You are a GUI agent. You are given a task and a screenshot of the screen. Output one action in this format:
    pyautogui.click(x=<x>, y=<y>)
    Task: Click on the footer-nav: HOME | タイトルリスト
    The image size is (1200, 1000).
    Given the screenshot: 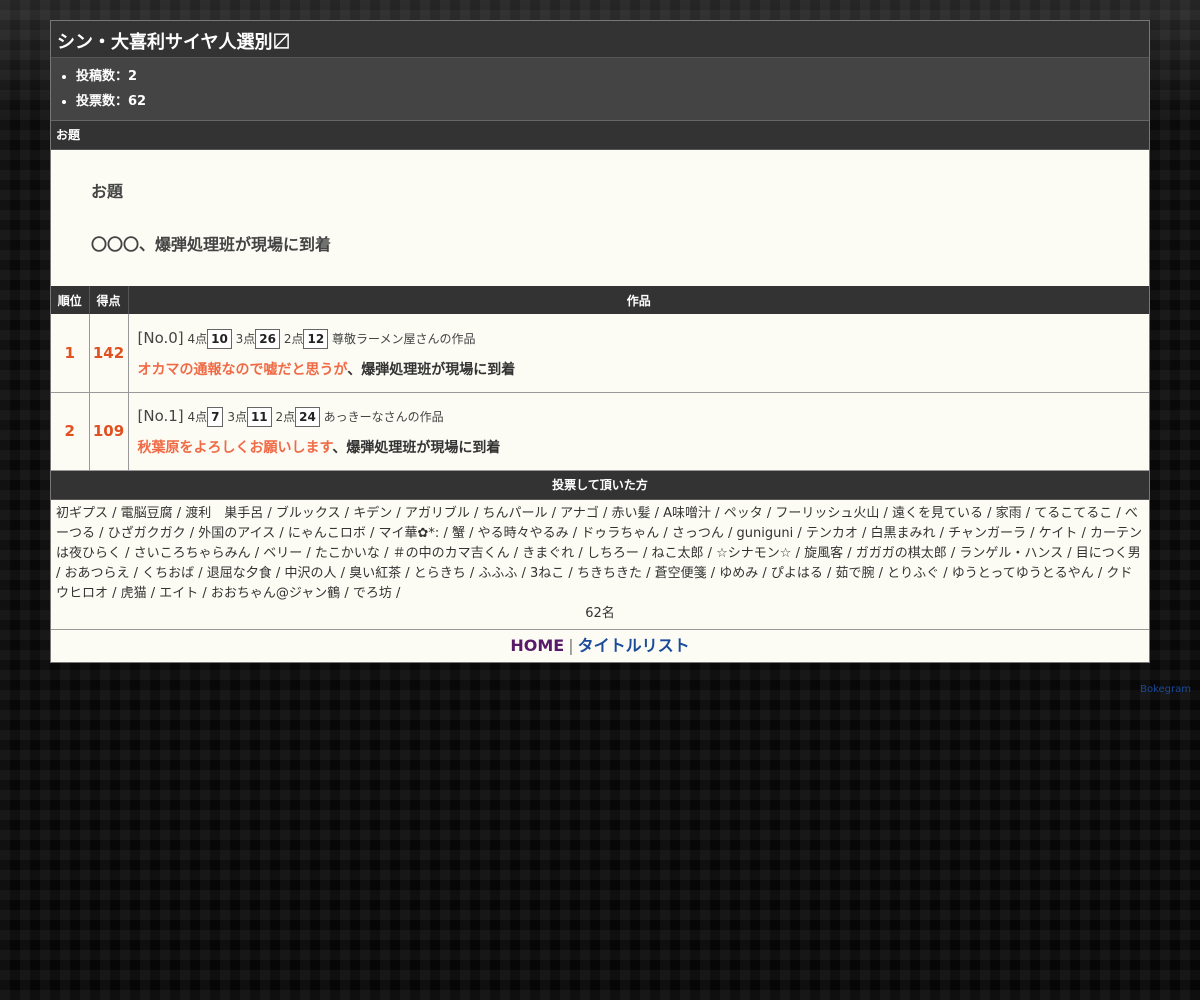 What is the action you would take?
    pyautogui.click(x=600, y=646)
    